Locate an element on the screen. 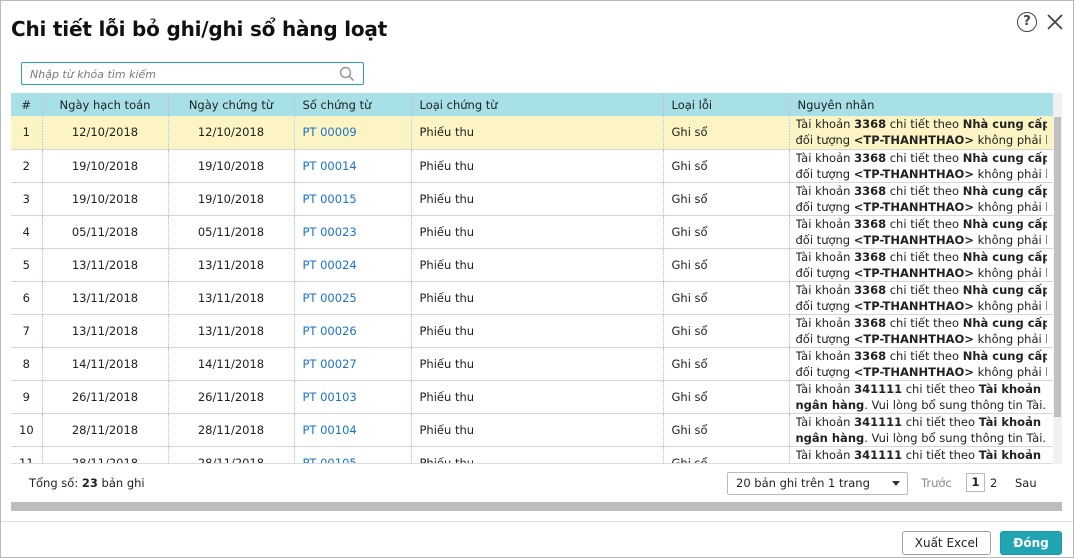  doc-no-link: PT 00025 is located at coordinates (330, 298).